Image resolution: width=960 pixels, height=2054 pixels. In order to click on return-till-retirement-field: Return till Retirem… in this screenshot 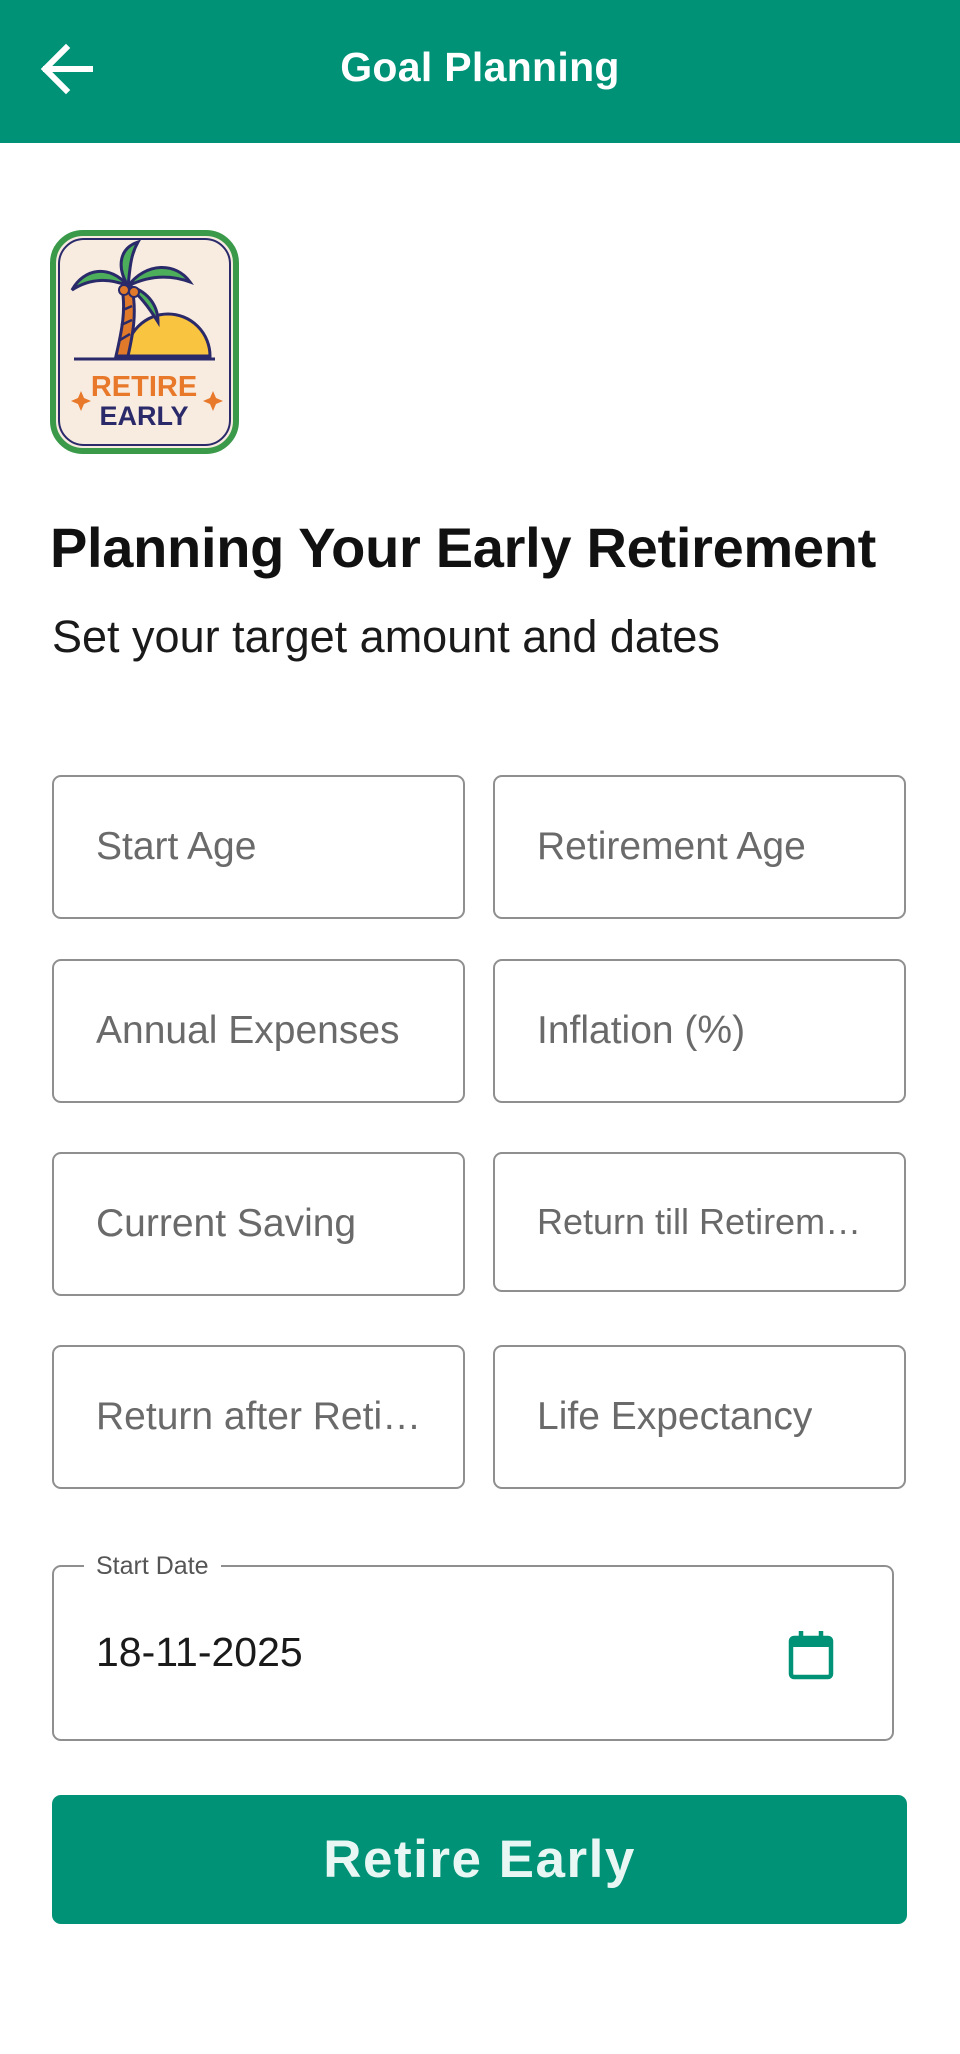, I will do `click(699, 1222)`.